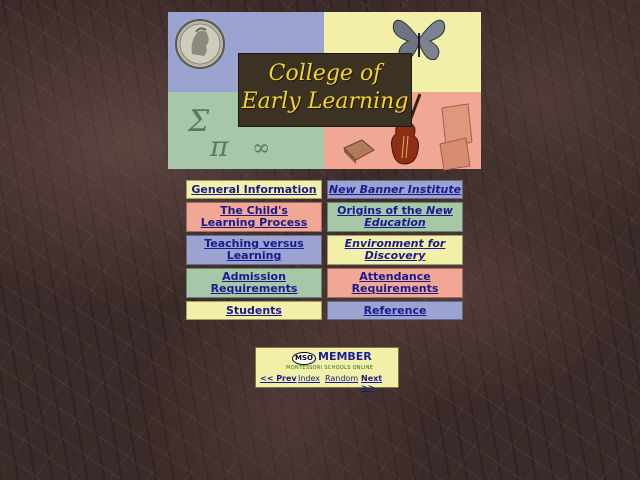 This screenshot has height=480, width=640. I want to click on nav-label: New Banner Institute, so click(395, 189).